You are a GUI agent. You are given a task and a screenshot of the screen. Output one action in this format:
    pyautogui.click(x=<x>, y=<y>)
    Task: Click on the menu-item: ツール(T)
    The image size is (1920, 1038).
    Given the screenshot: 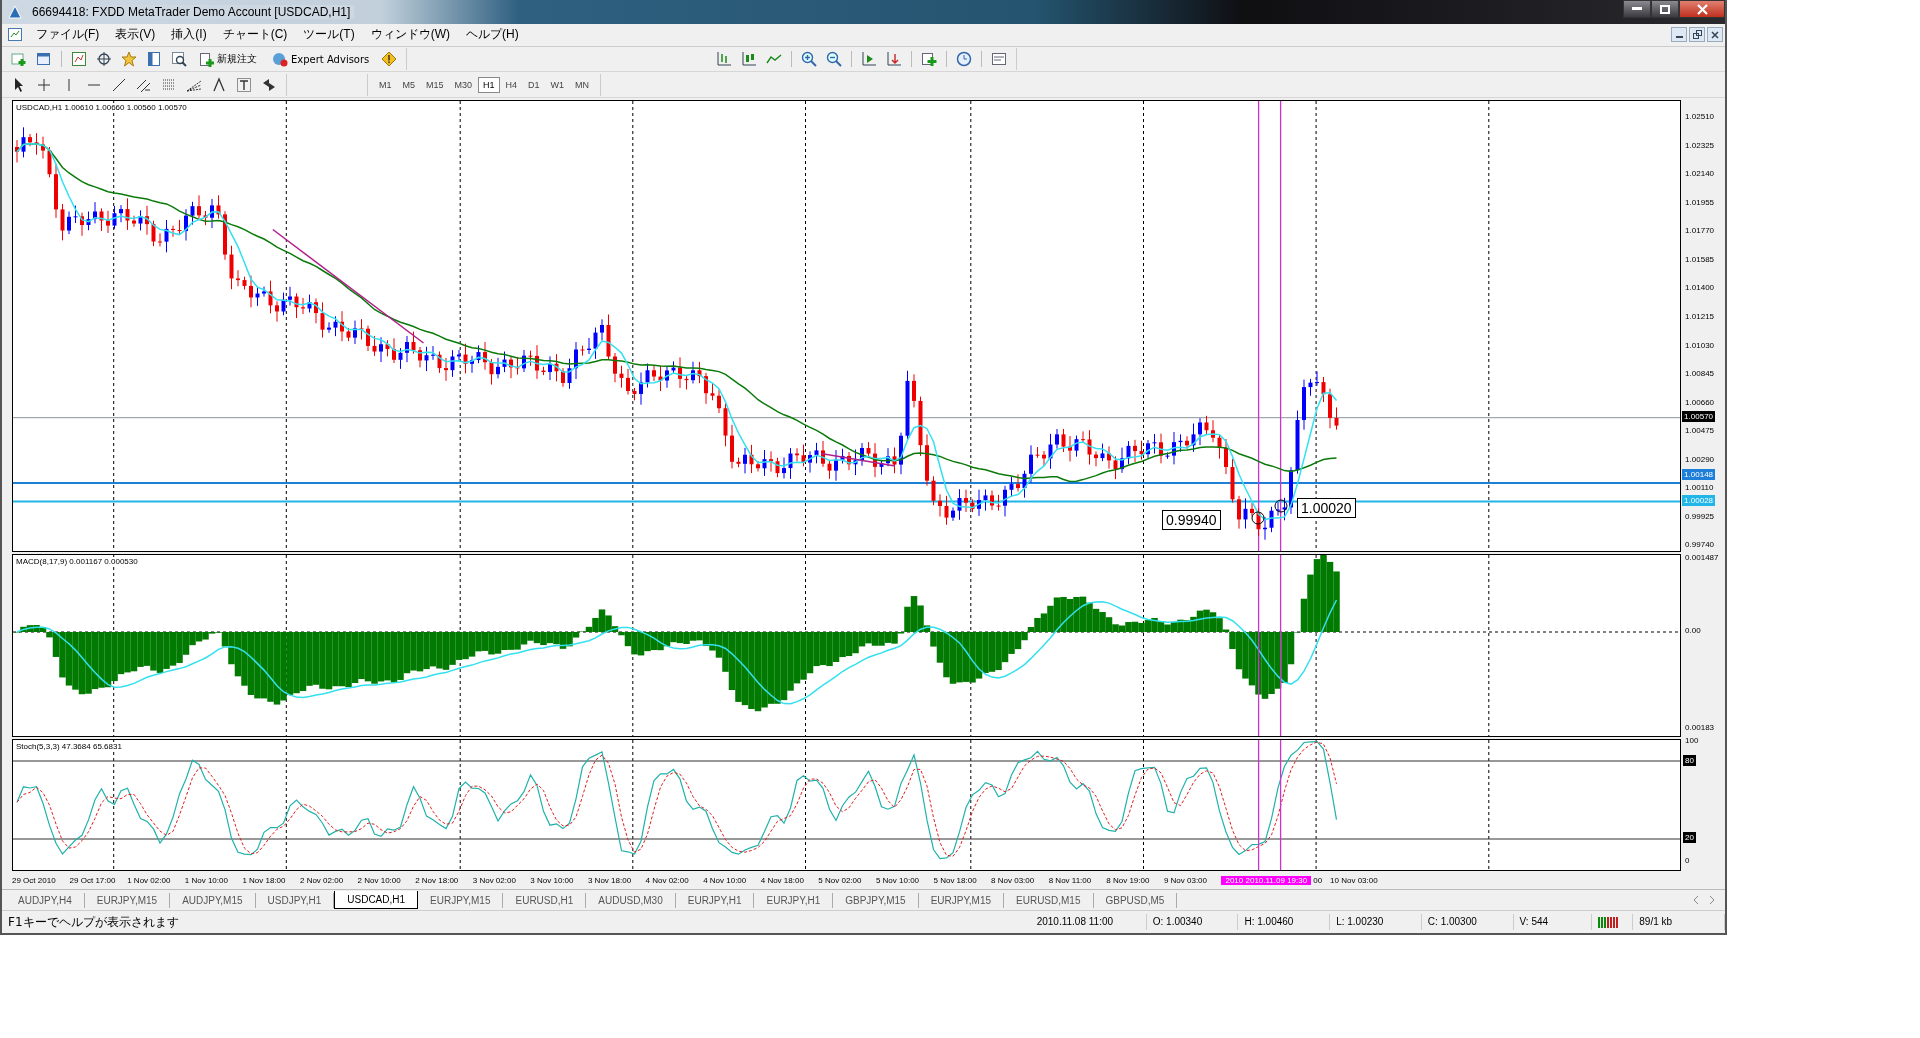 What is the action you would take?
    pyautogui.click(x=329, y=35)
    